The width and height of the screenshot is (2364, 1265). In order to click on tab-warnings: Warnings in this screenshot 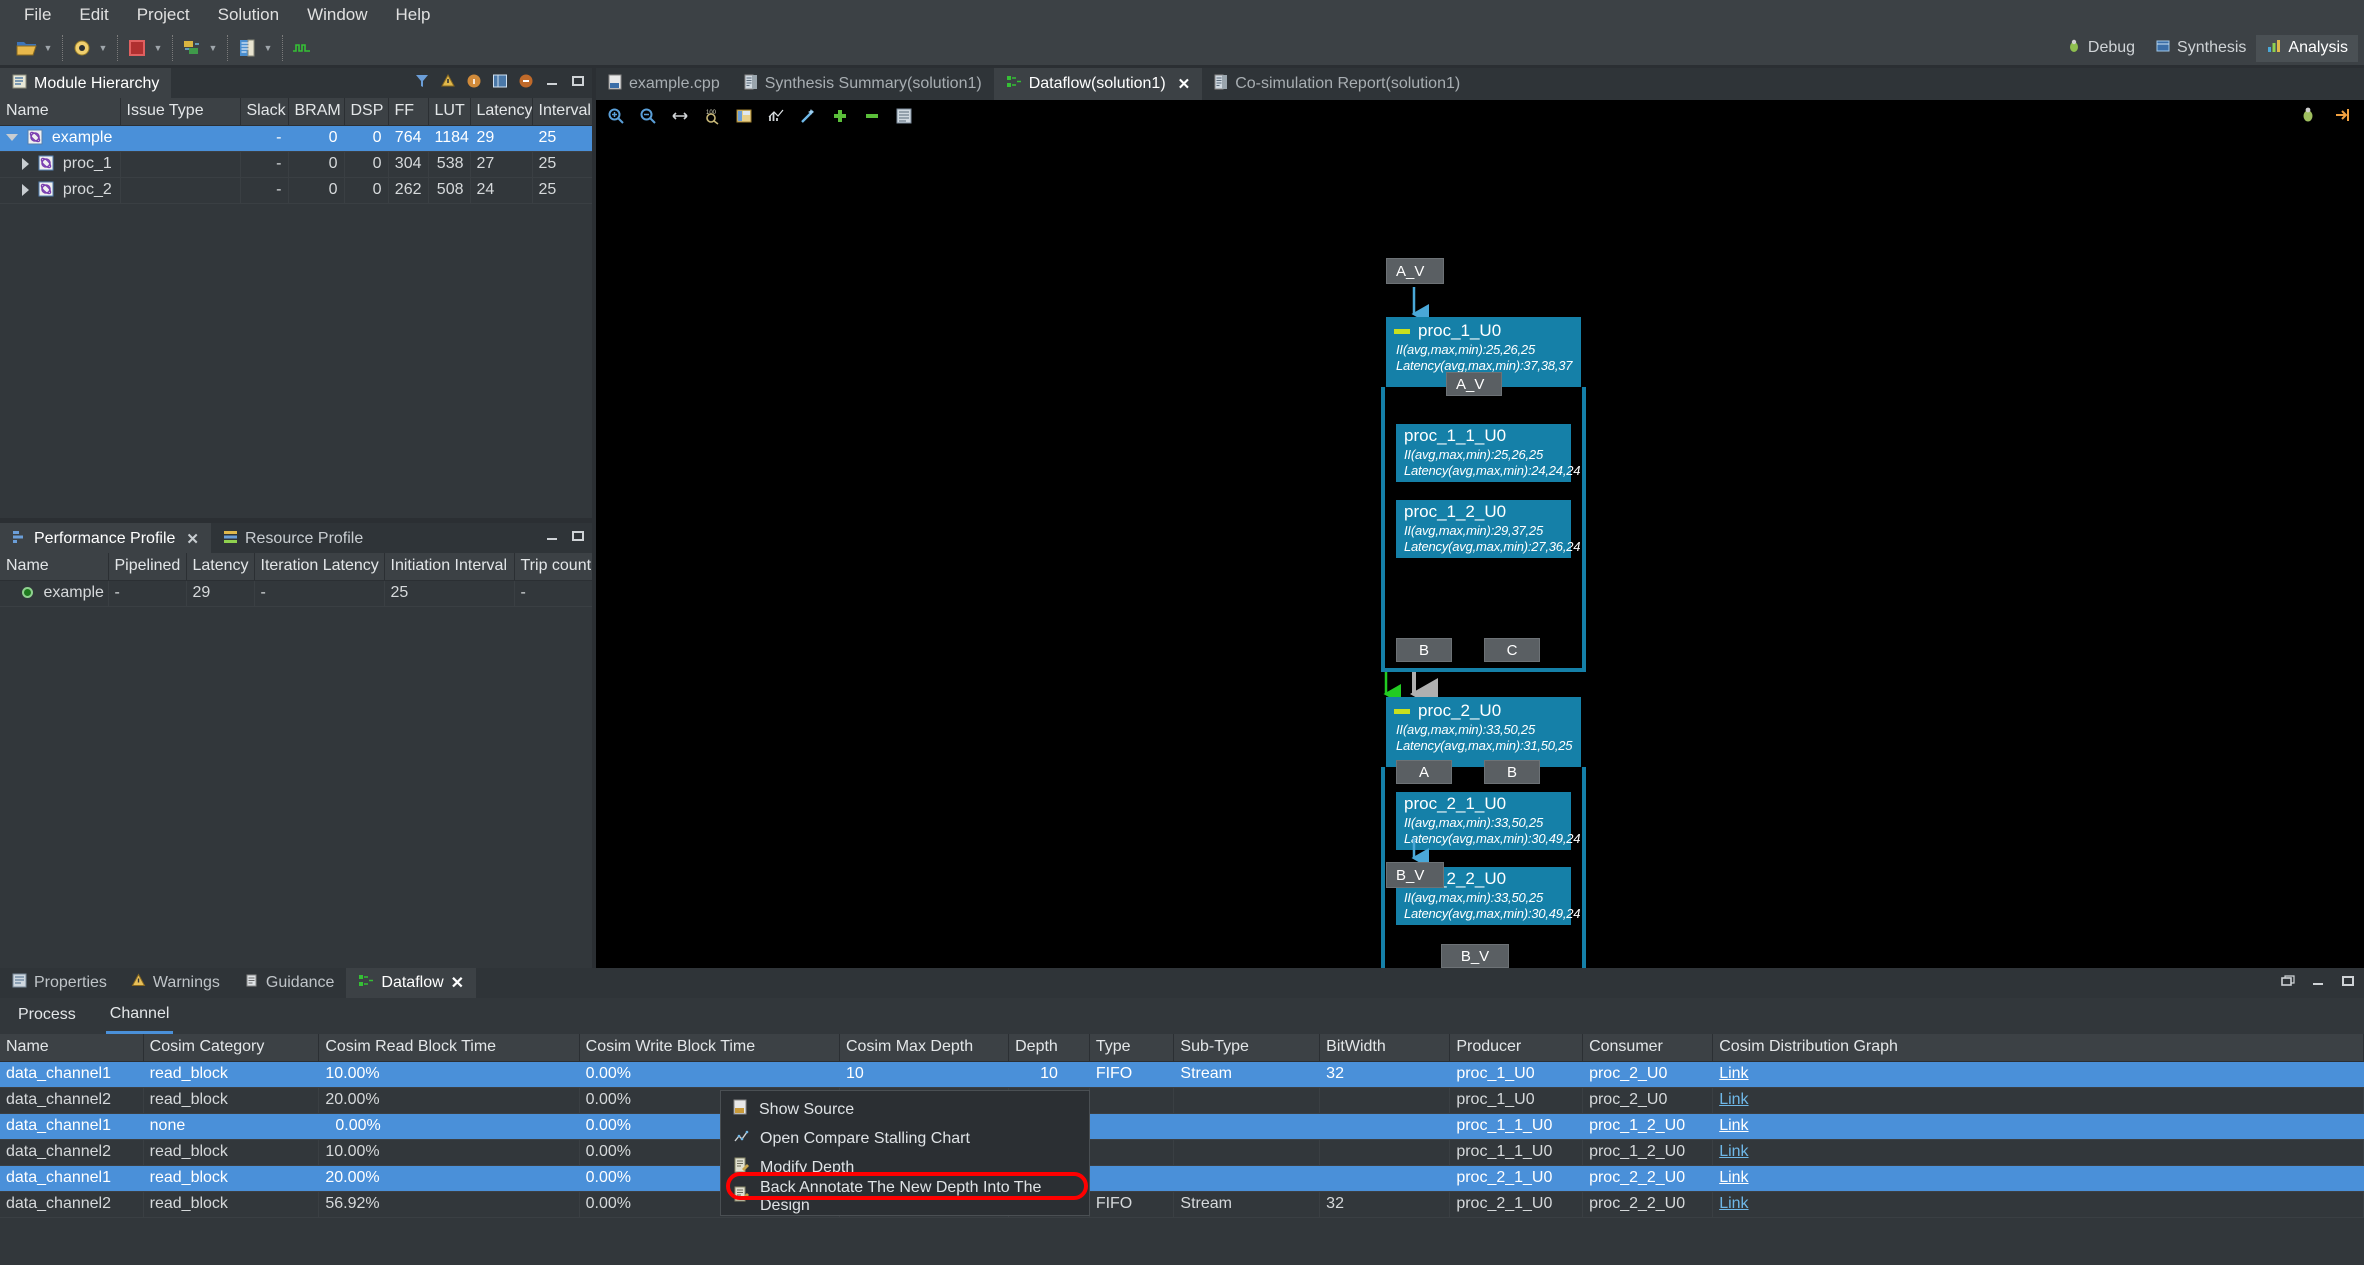, I will do `click(175, 983)`.